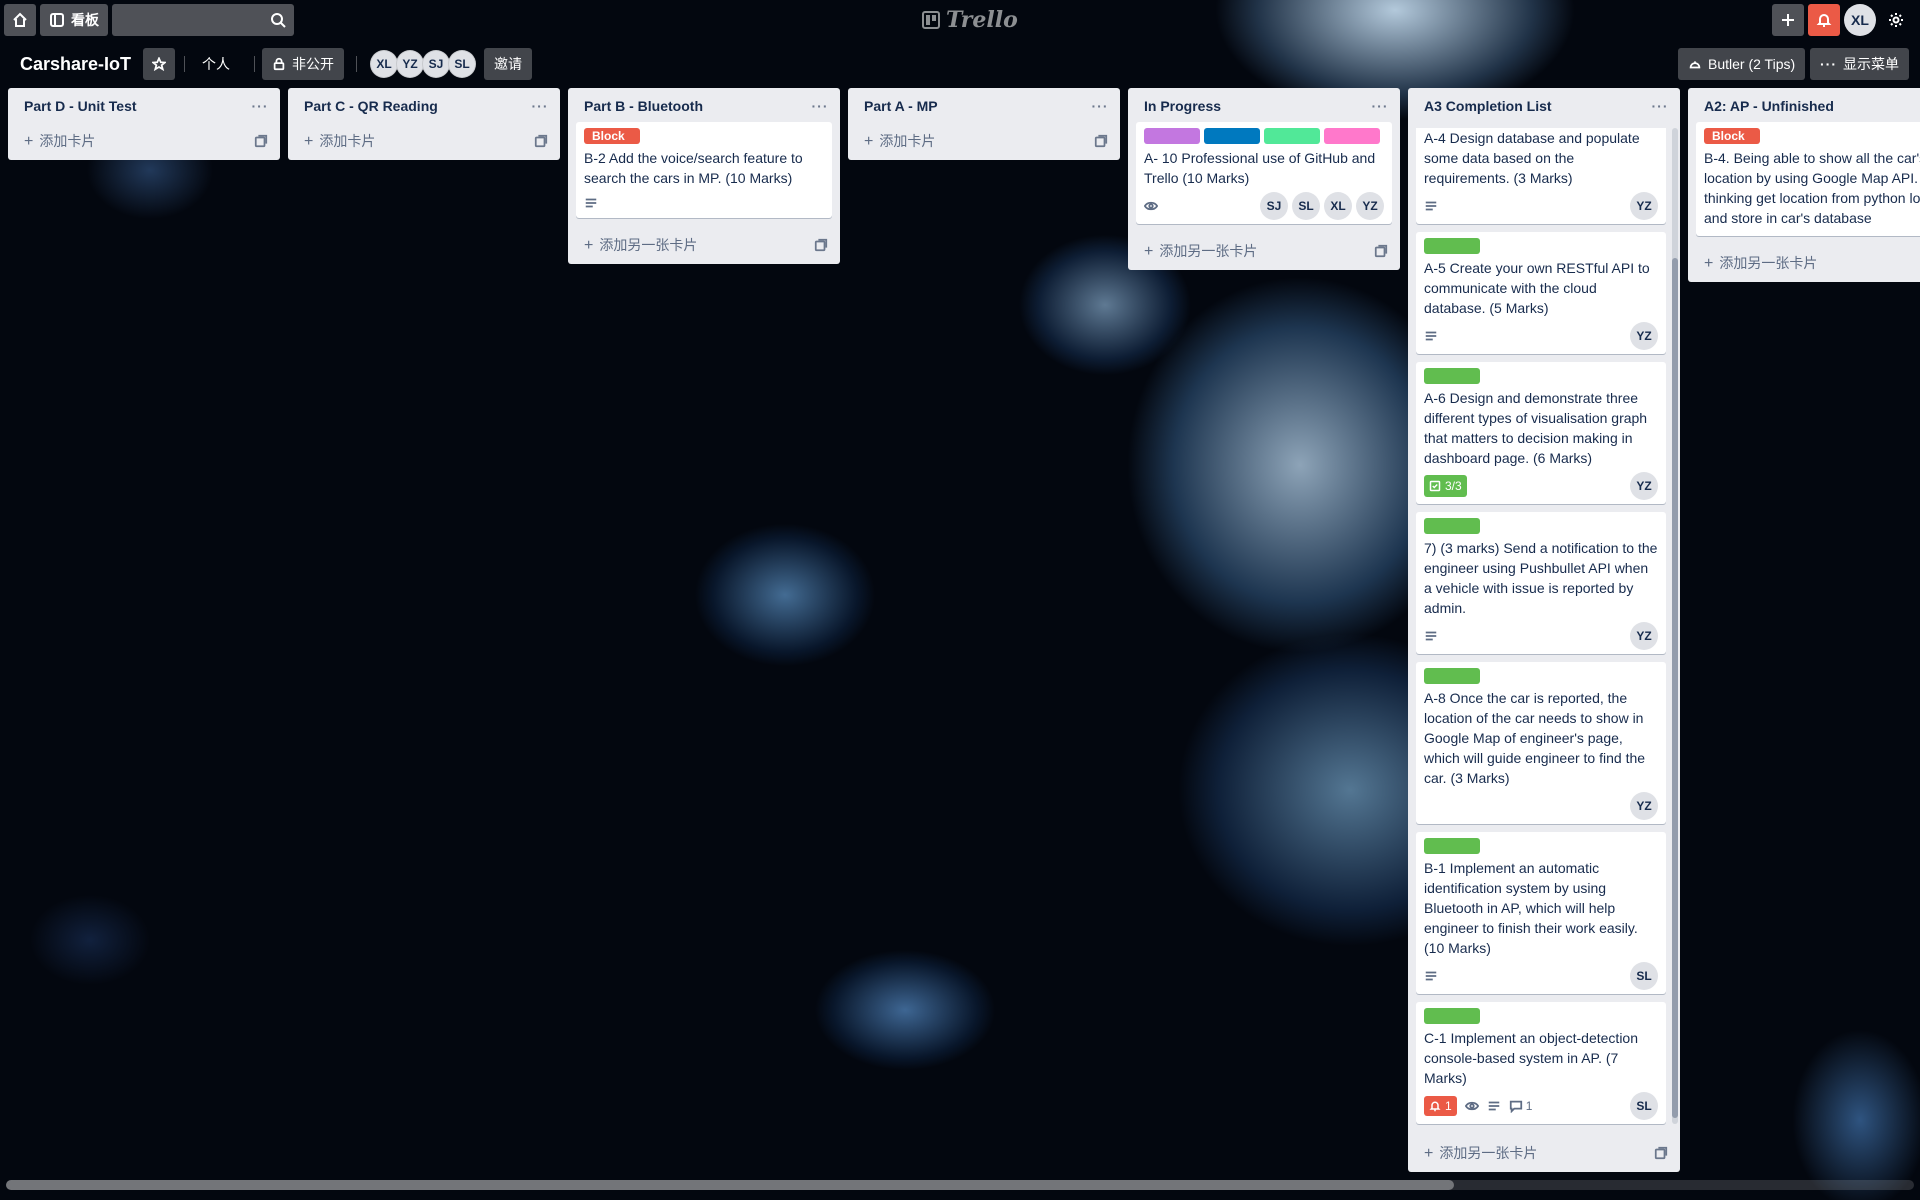 The height and width of the screenshot is (1200, 1920). What do you see at coordinates (279, 64) in the screenshot?
I see `lock-icon` at bounding box center [279, 64].